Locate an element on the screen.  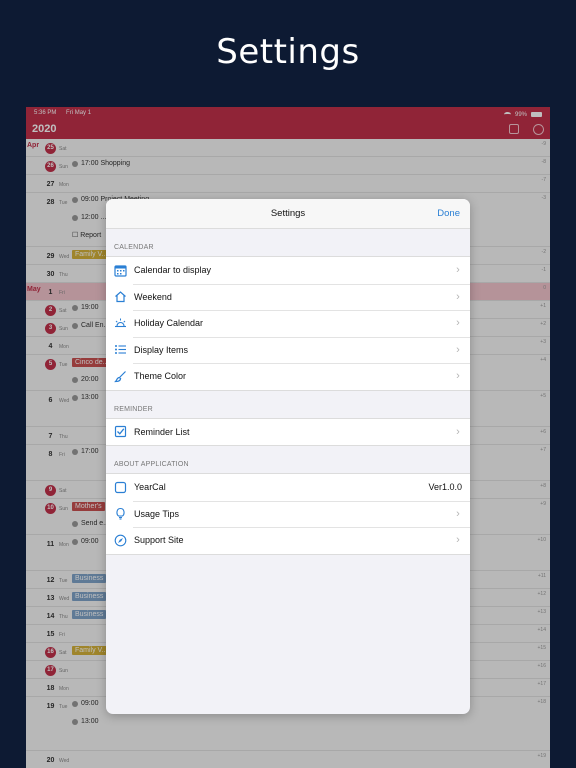
hero-title: Settings is located at coordinates (288, 52).